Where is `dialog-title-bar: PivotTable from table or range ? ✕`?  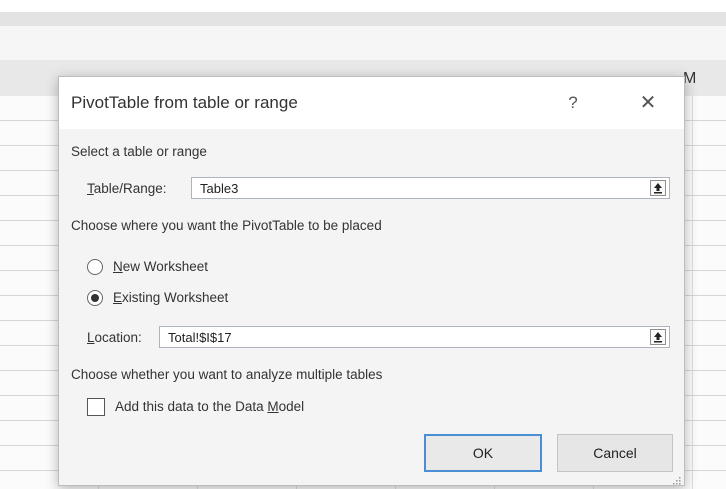 dialog-title-bar: PivotTable from table or range ? ✕ is located at coordinates (371, 103).